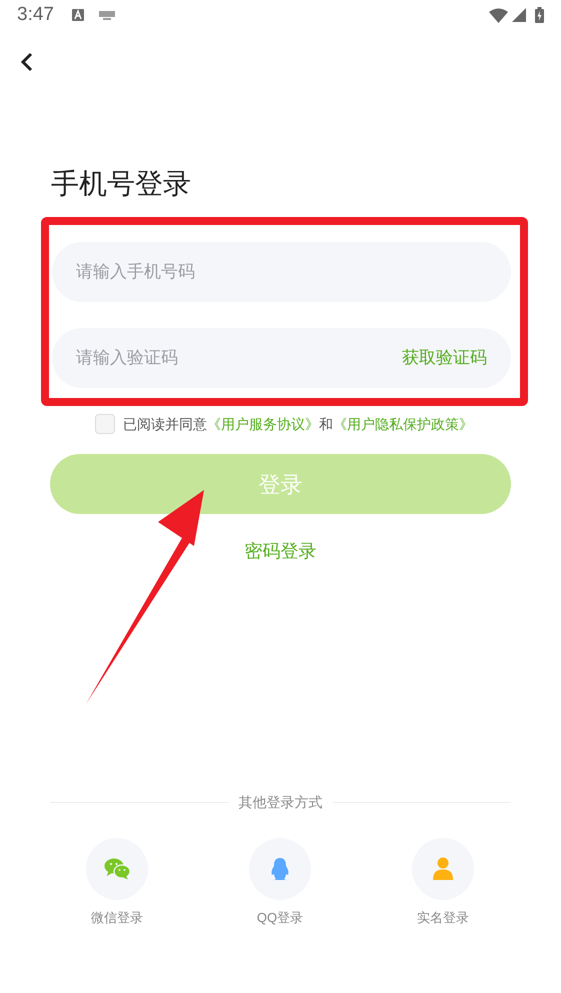 Image resolution: width=561 pixels, height=993 pixels. Describe the element at coordinates (280, 802) in the screenshot. I see `other-methods-heading: 其他登录方式` at that location.